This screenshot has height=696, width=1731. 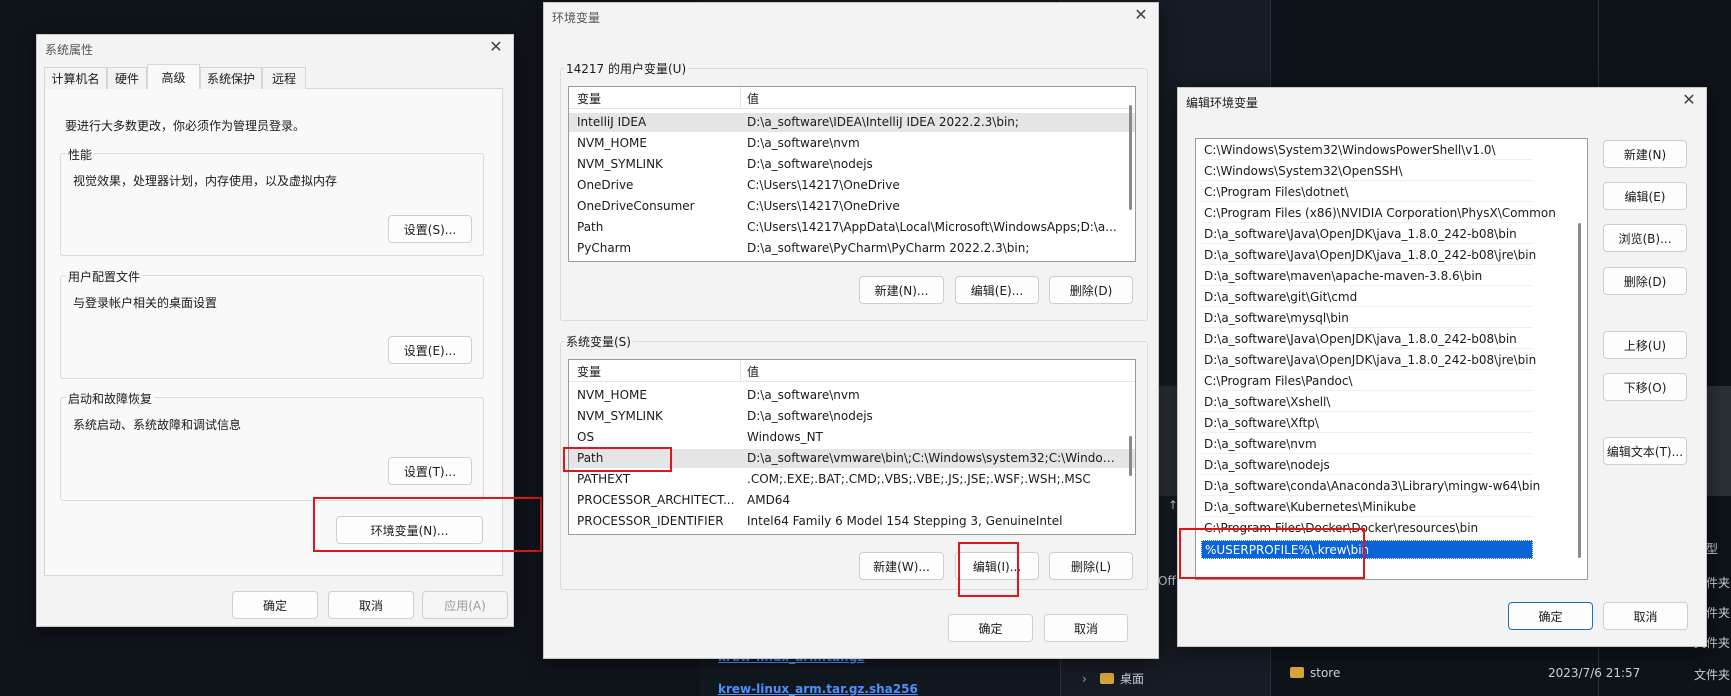 I want to click on move-up-button: 上移(U), so click(x=1645, y=345).